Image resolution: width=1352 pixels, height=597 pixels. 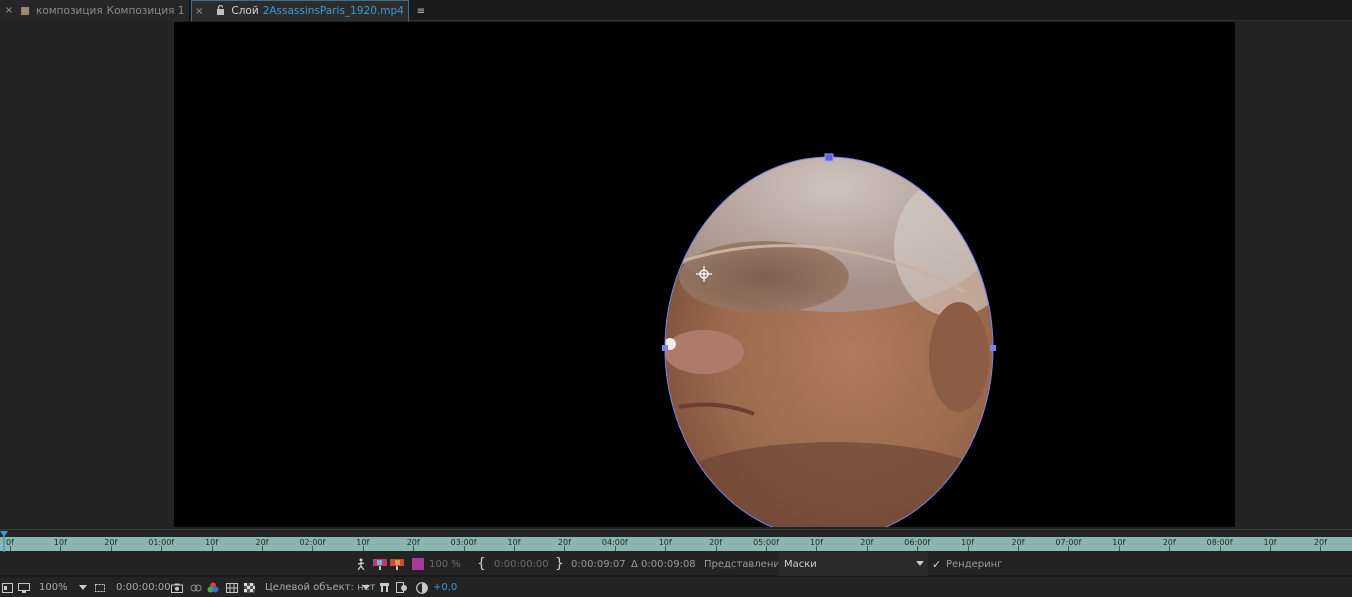 I want to click on panel-menu-icon: ≡, so click(x=421, y=11).